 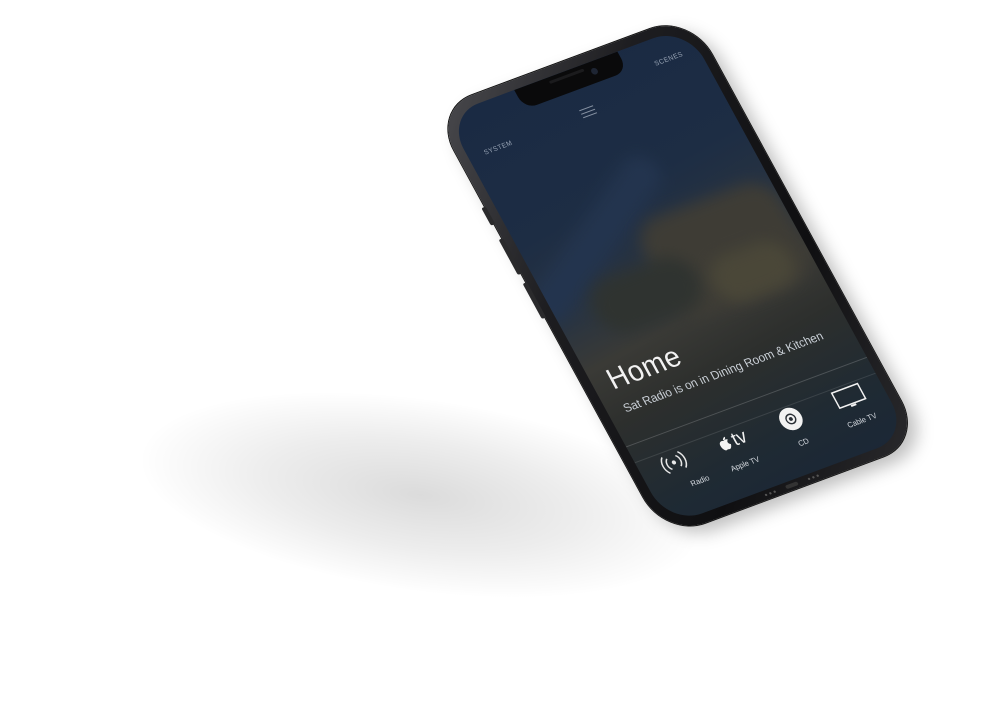 What do you see at coordinates (668, 59) in the screenshot?
I see `scenes-tab: SCENES` at bounding box center [668, 59].